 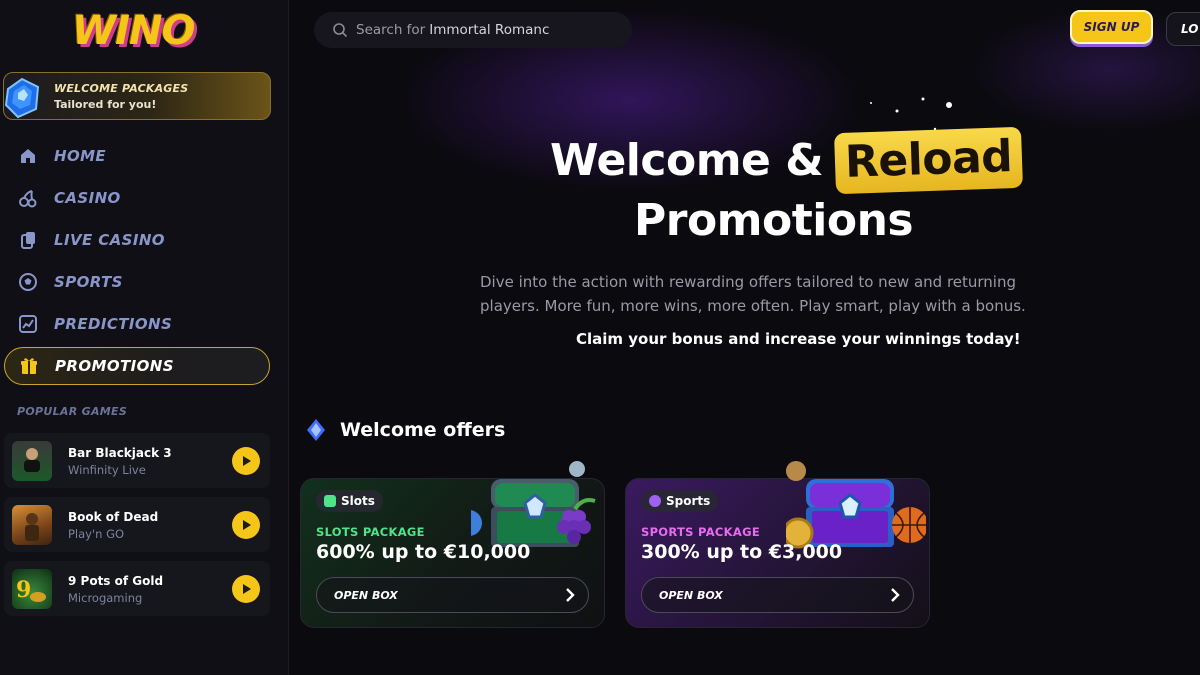 I want to click on soccer-ball-icon, so click(x=28, y=282).